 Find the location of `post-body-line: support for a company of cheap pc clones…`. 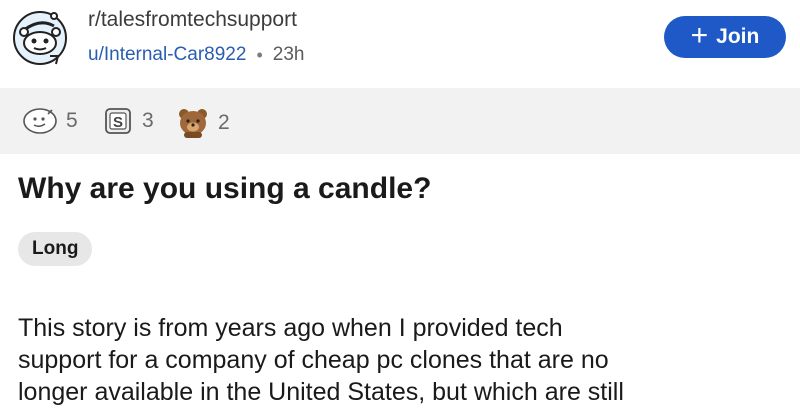

post-body-line: support for a company of cheap pc clones… is located at coordinates (313, 360).